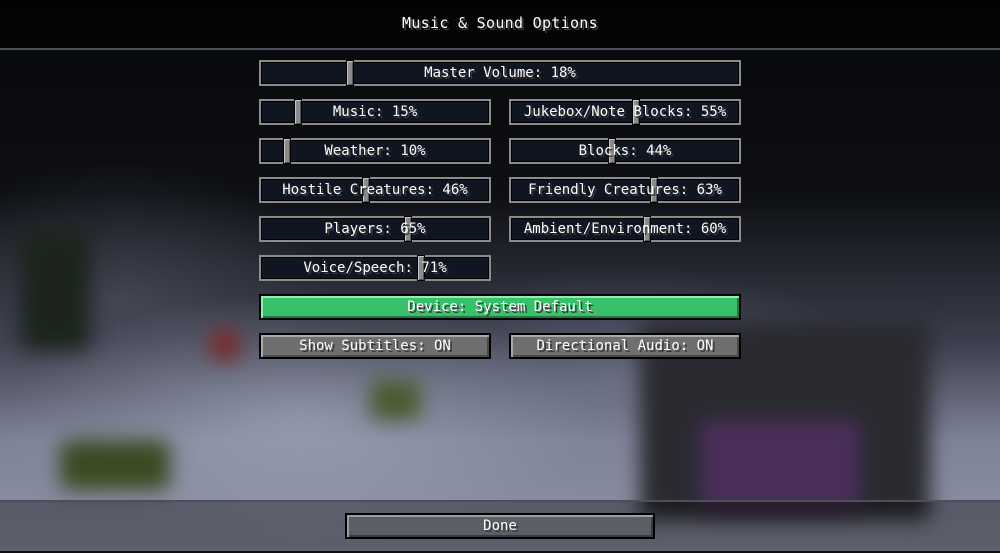 The width and height of the screenshot is (1000, 553). I want to click on jukebox-note-blocks-slider: Jukebox/Note Blocks: 55%, so click(625, 112).